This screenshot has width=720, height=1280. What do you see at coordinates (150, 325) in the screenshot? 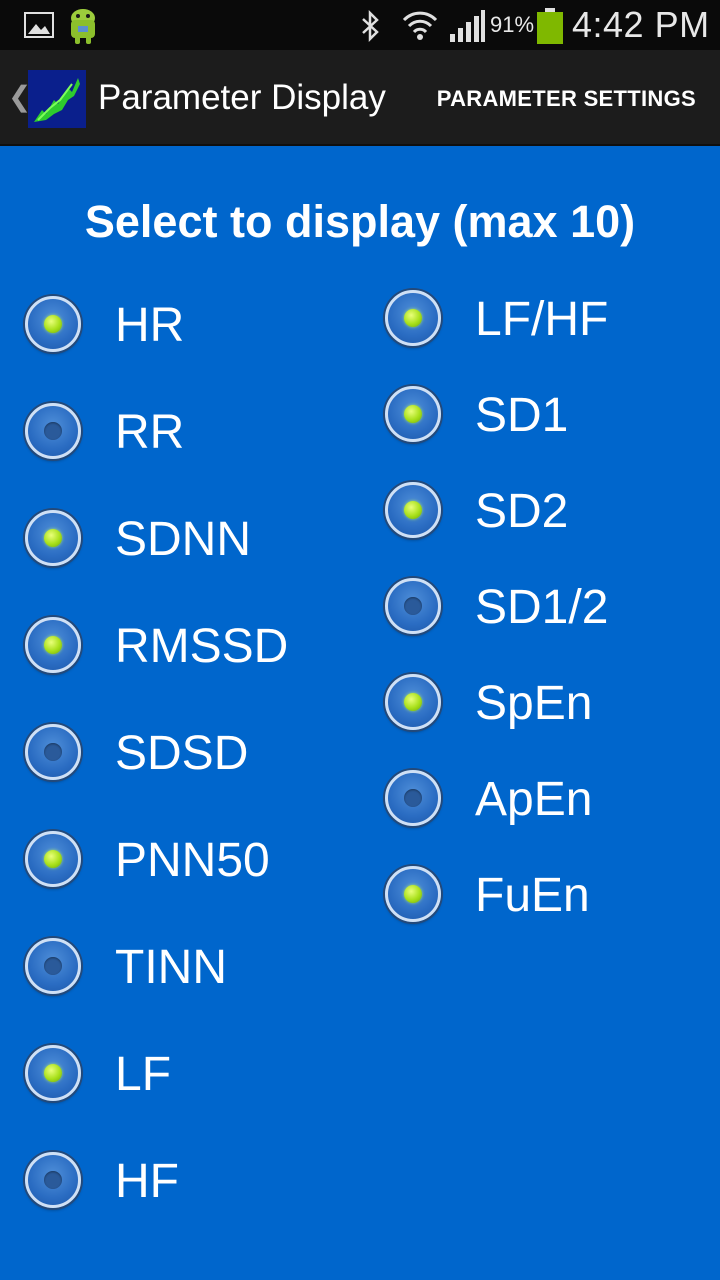
I see `radio-label: HR` at bounding box center [150, 325].